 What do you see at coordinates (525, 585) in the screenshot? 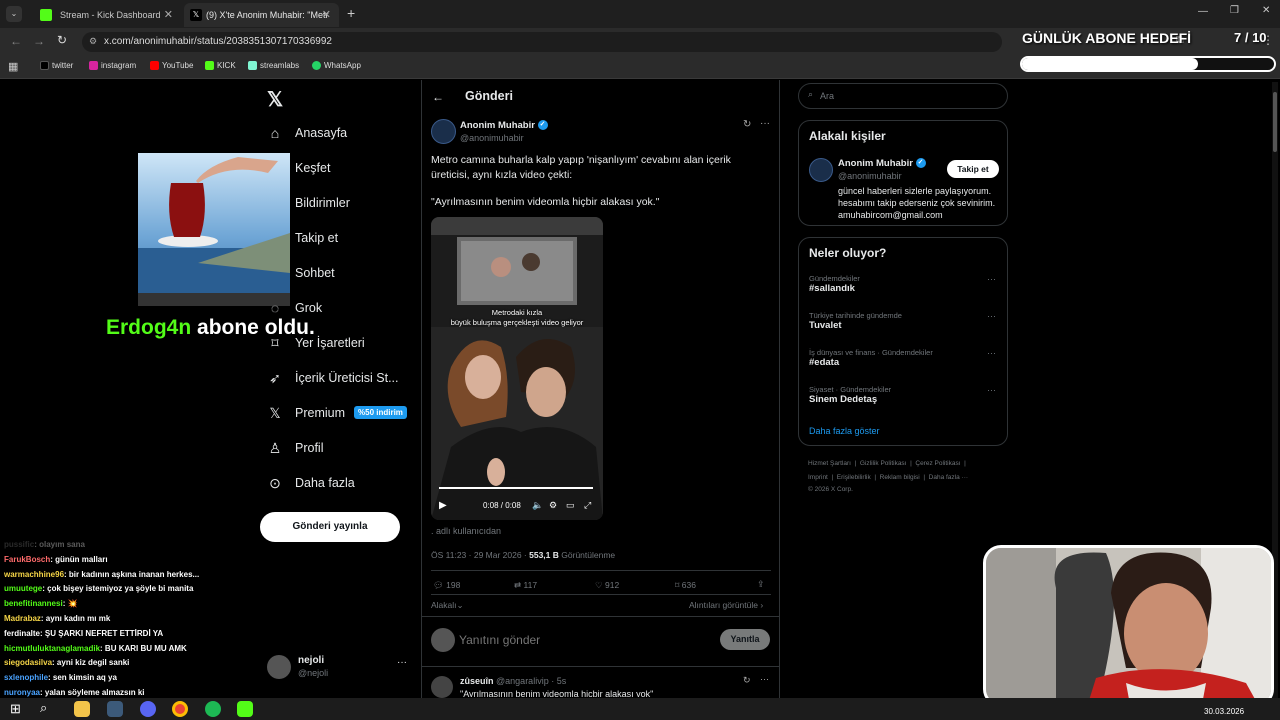
I see `repost-action: ⇄ 117` at bounding box center [525, 585].